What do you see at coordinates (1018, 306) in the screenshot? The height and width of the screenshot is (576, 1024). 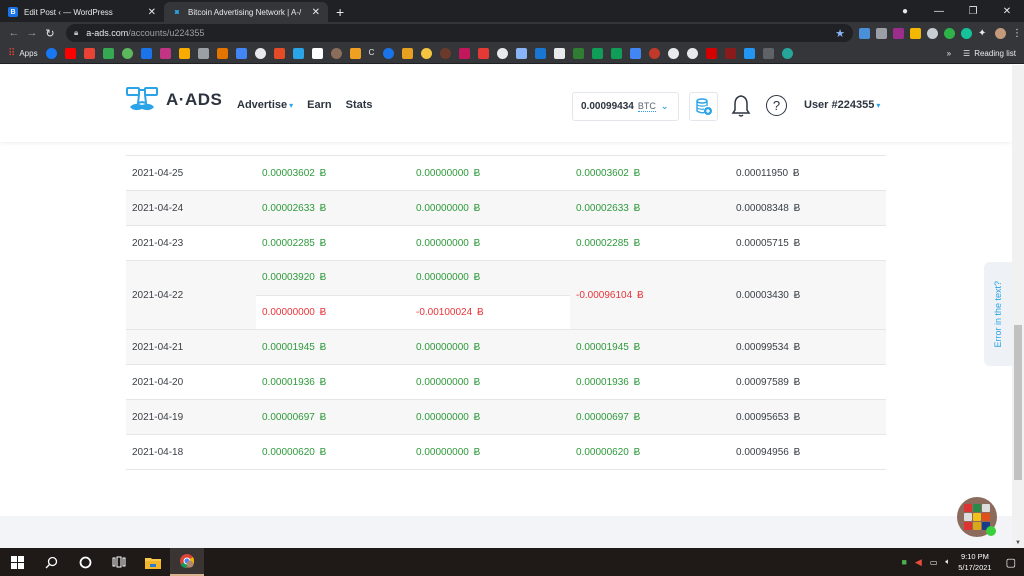 I see `page-scrollbar: ▼` at bounding box center [1018, 306].